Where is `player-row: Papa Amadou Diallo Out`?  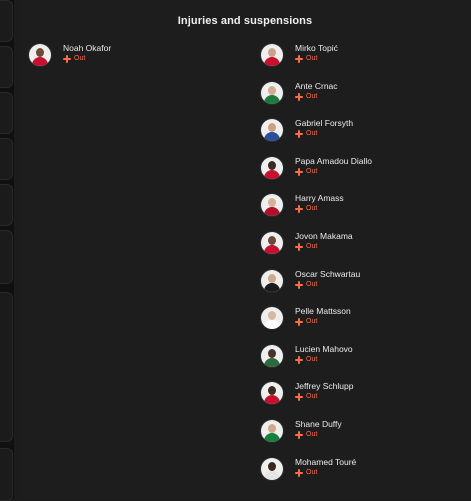
player-row: Papa Amadou Diallo Out is located at coordinates (316, 172).